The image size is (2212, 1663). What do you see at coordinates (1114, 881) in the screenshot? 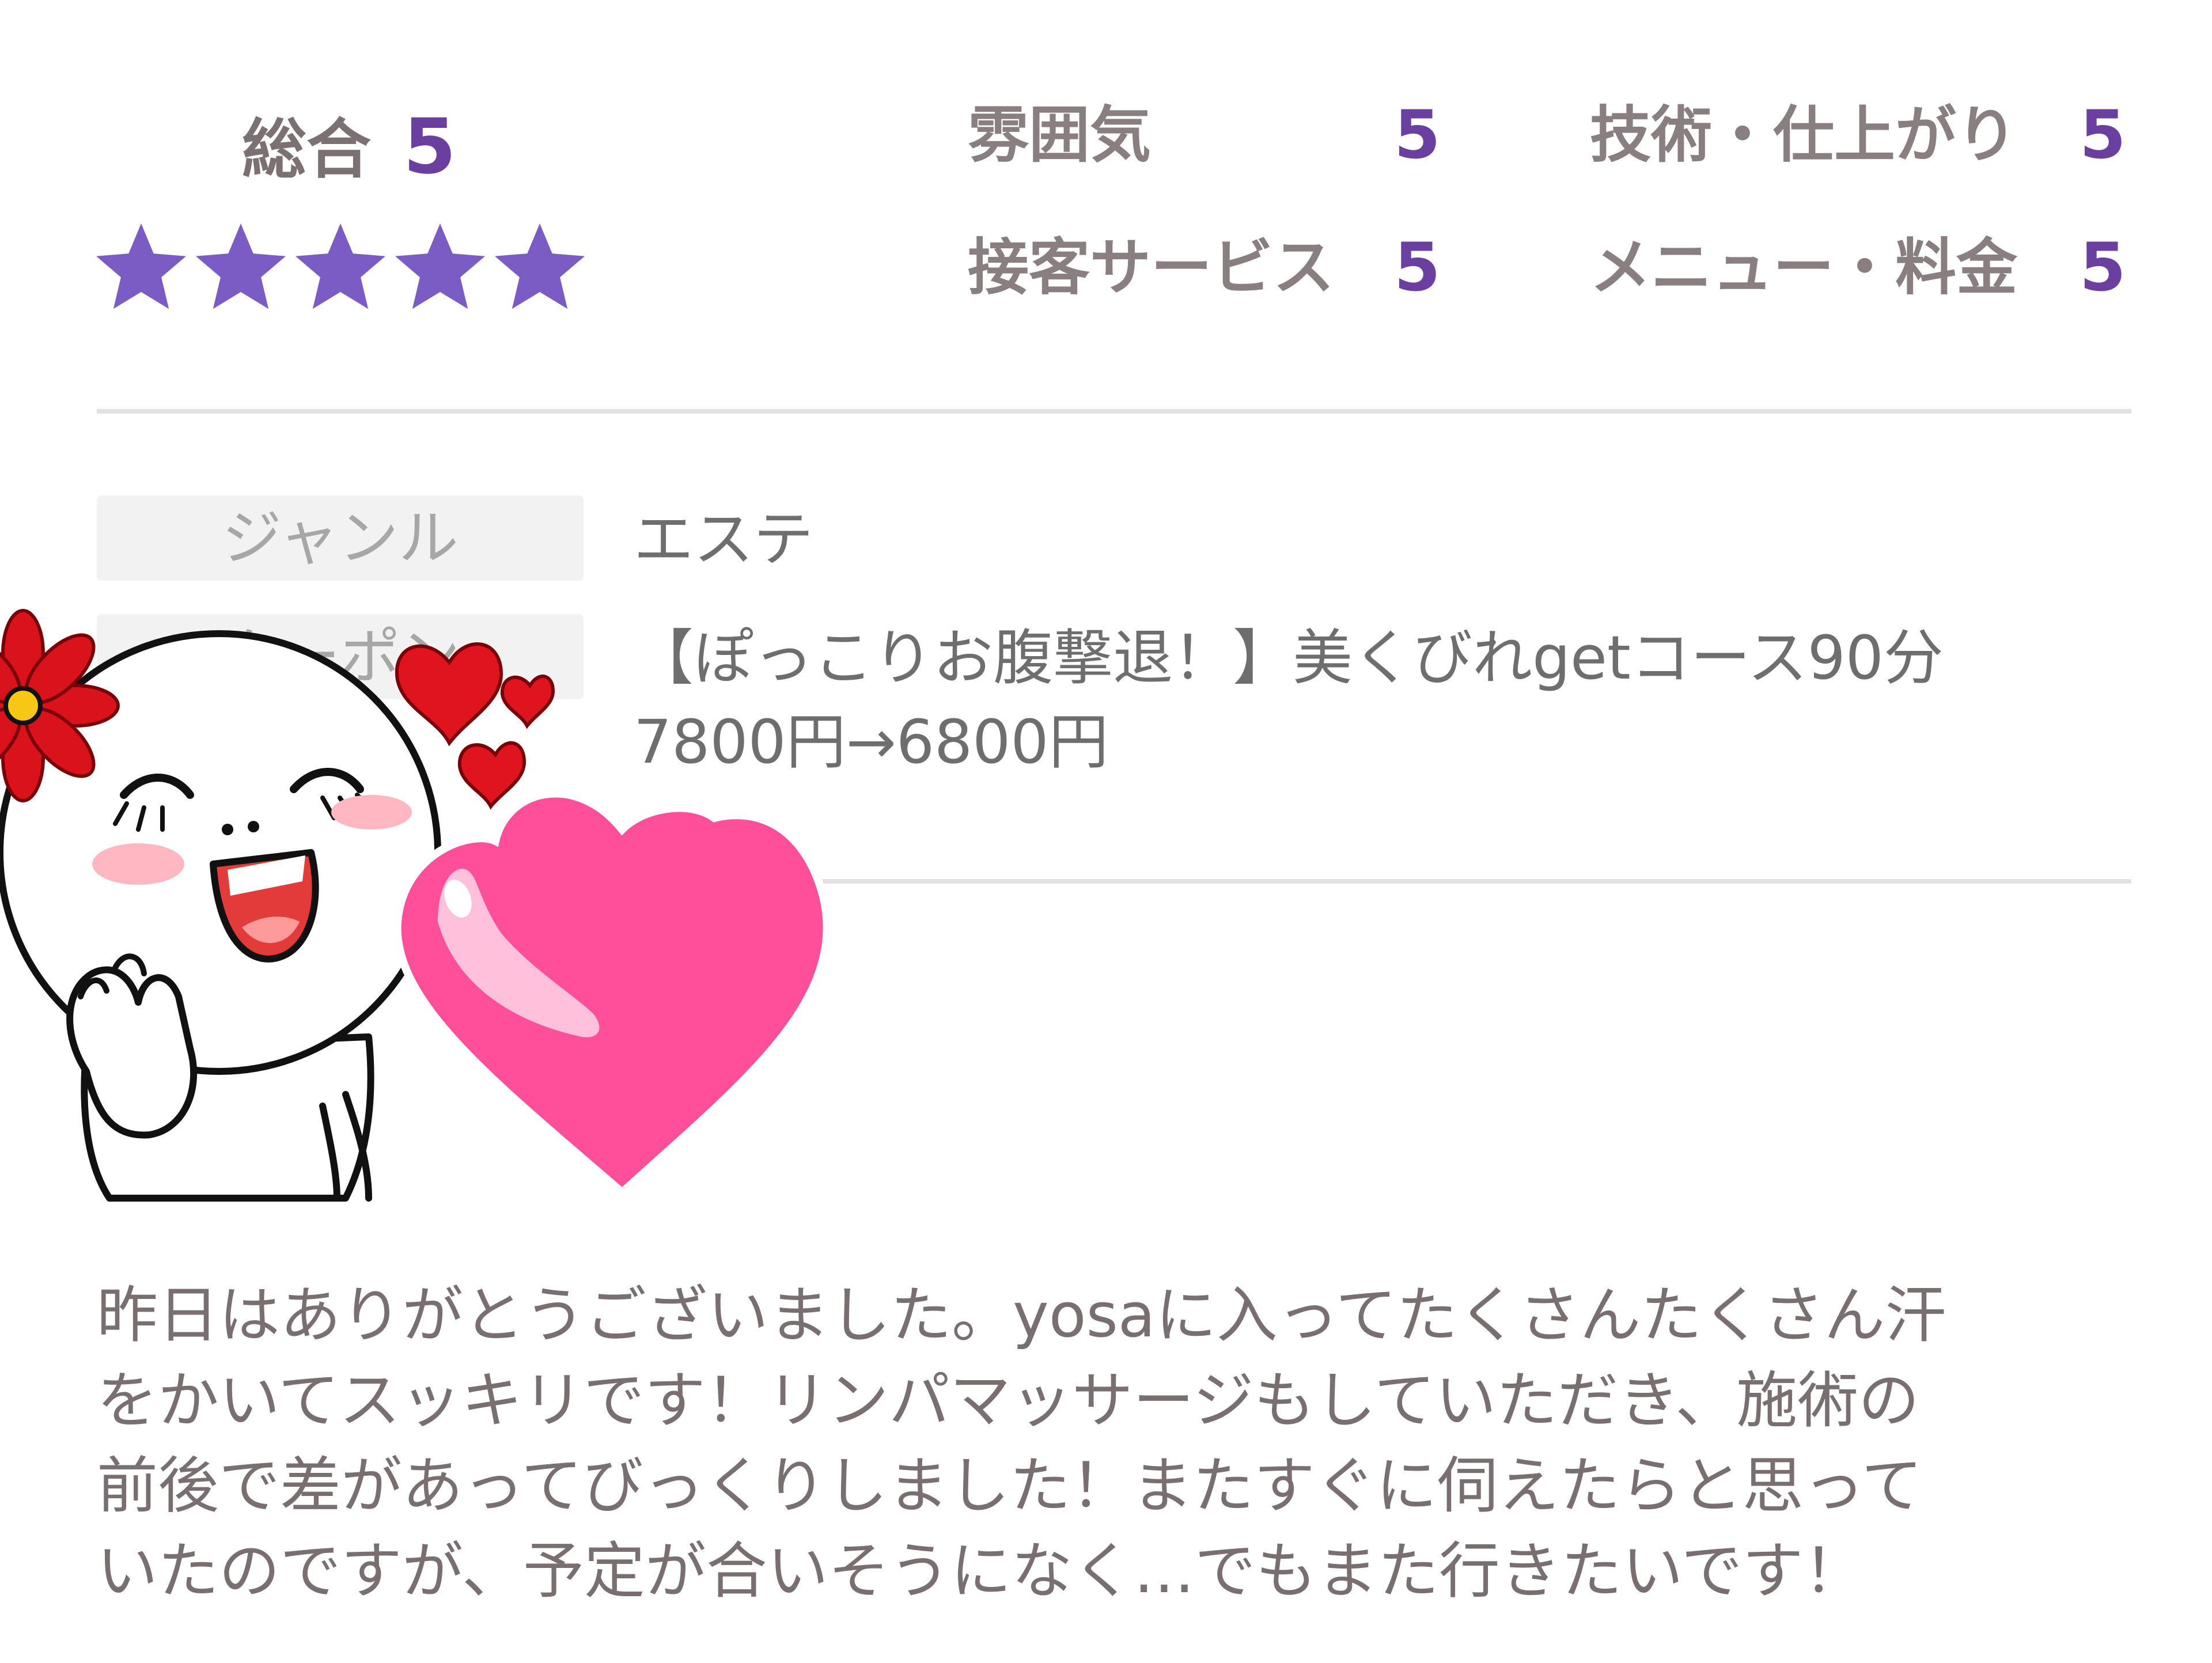
I see `divider-bottom` at bounding box center [1114, 881].